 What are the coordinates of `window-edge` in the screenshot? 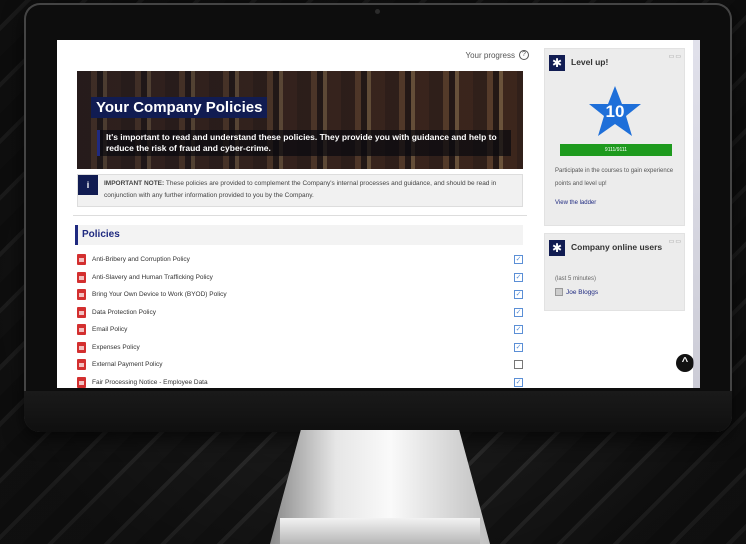 It's located at (696, 214).